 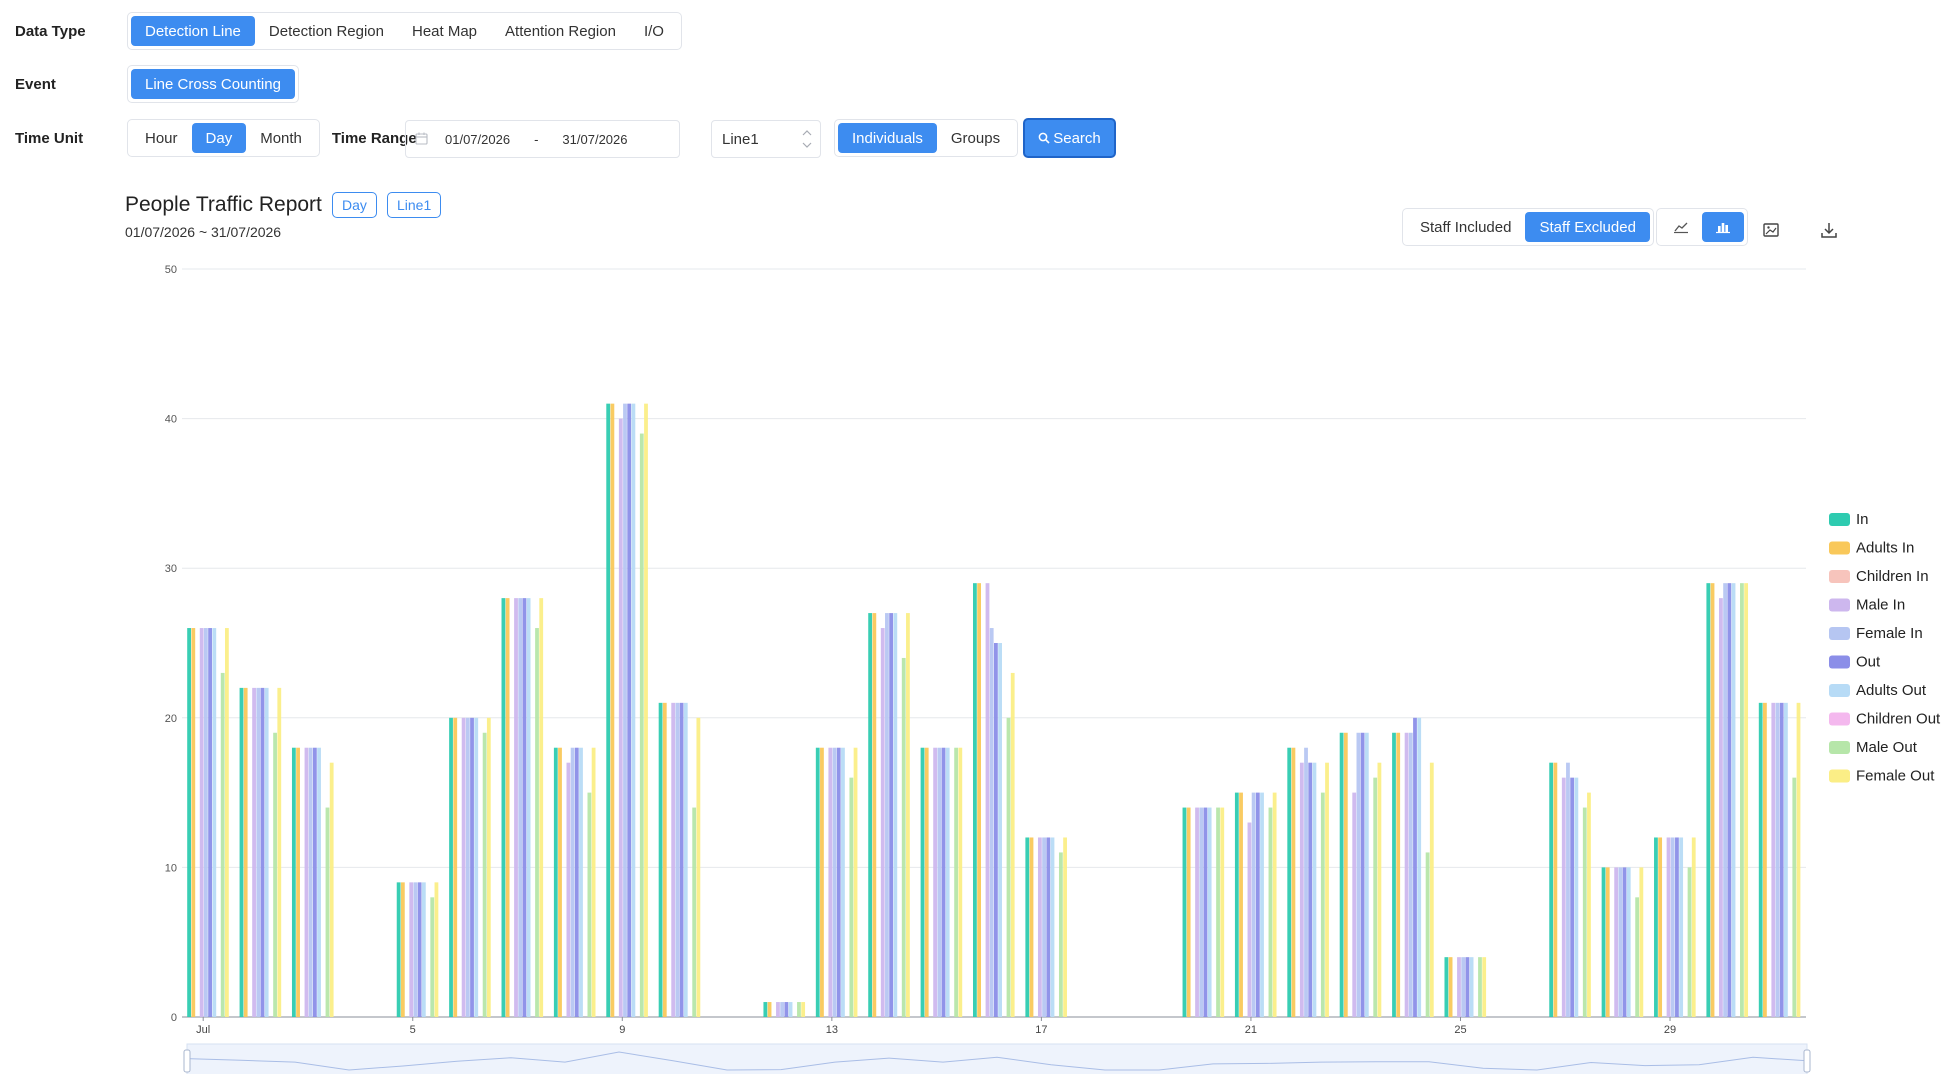 What do you see at coordinates (1895, 776) in the screenshot?
I see `legend-label: Female Out` at bounding box center [1895, 776].